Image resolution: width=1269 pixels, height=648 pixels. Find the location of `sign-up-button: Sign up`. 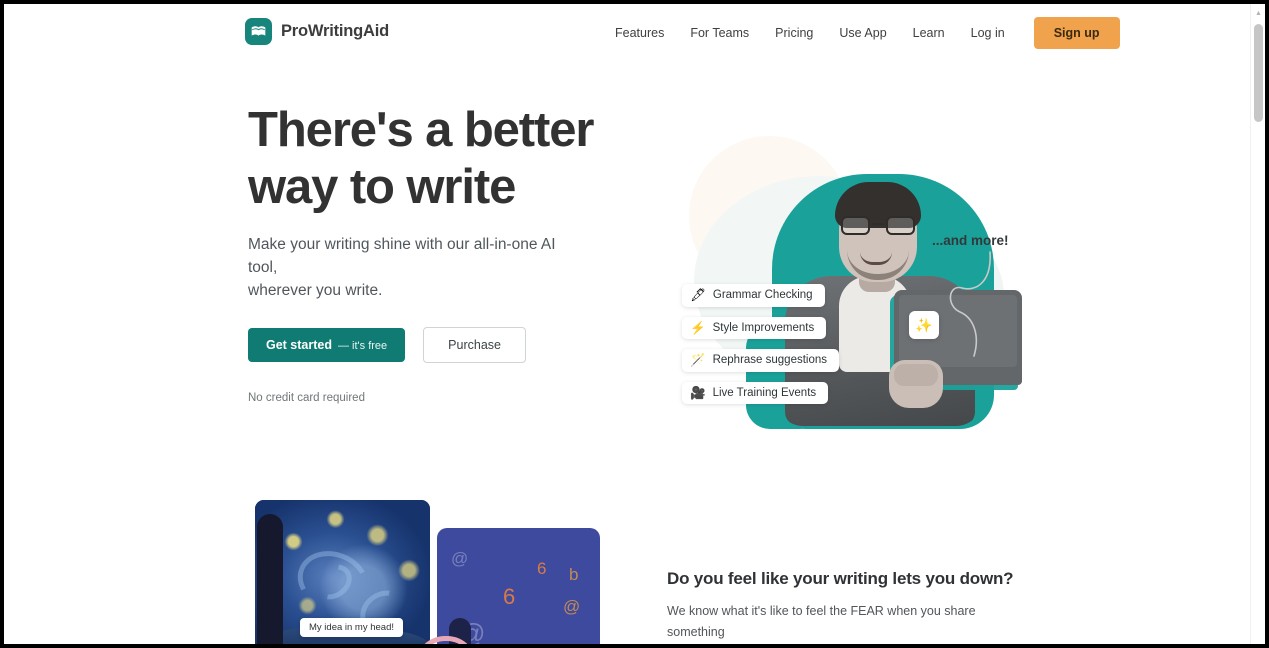

sign-up-button: Sign up is located at coordinates (1076, 32).